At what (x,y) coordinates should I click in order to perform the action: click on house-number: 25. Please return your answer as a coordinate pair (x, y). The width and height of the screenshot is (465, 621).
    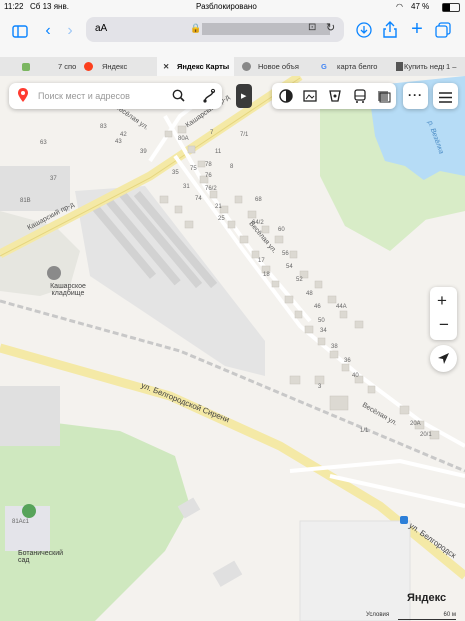
    Looking at the image, I should click on (221, 219).